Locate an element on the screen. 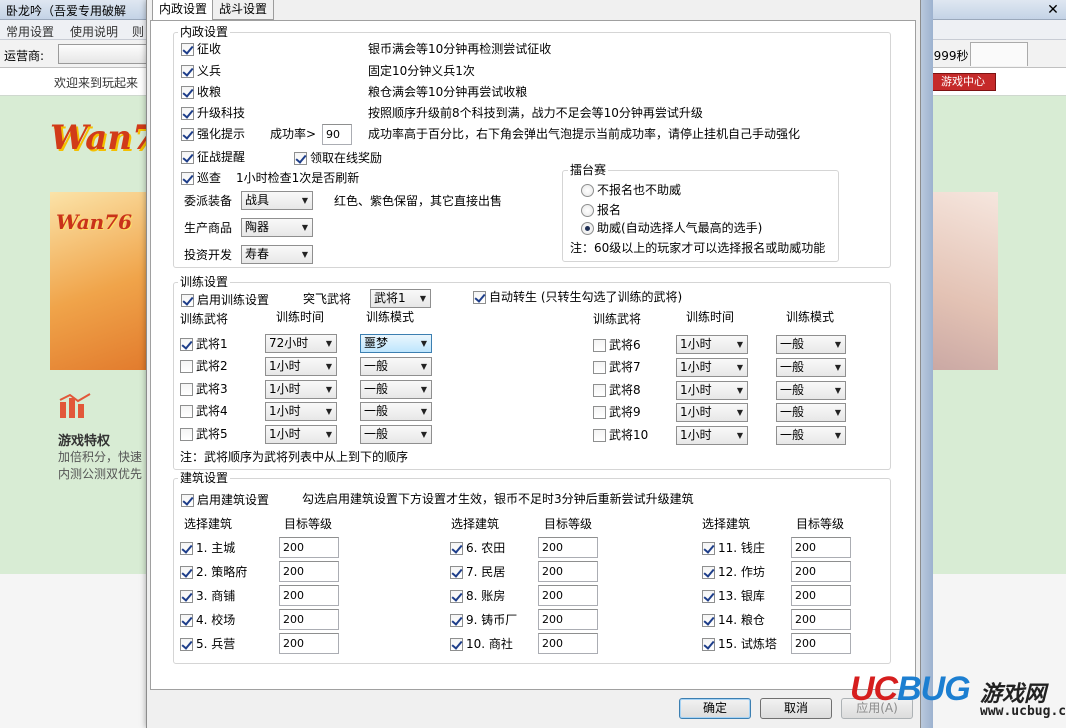 The image size is (1066, 728). success-rate-input: 90 is located at coordinates (337, 134).